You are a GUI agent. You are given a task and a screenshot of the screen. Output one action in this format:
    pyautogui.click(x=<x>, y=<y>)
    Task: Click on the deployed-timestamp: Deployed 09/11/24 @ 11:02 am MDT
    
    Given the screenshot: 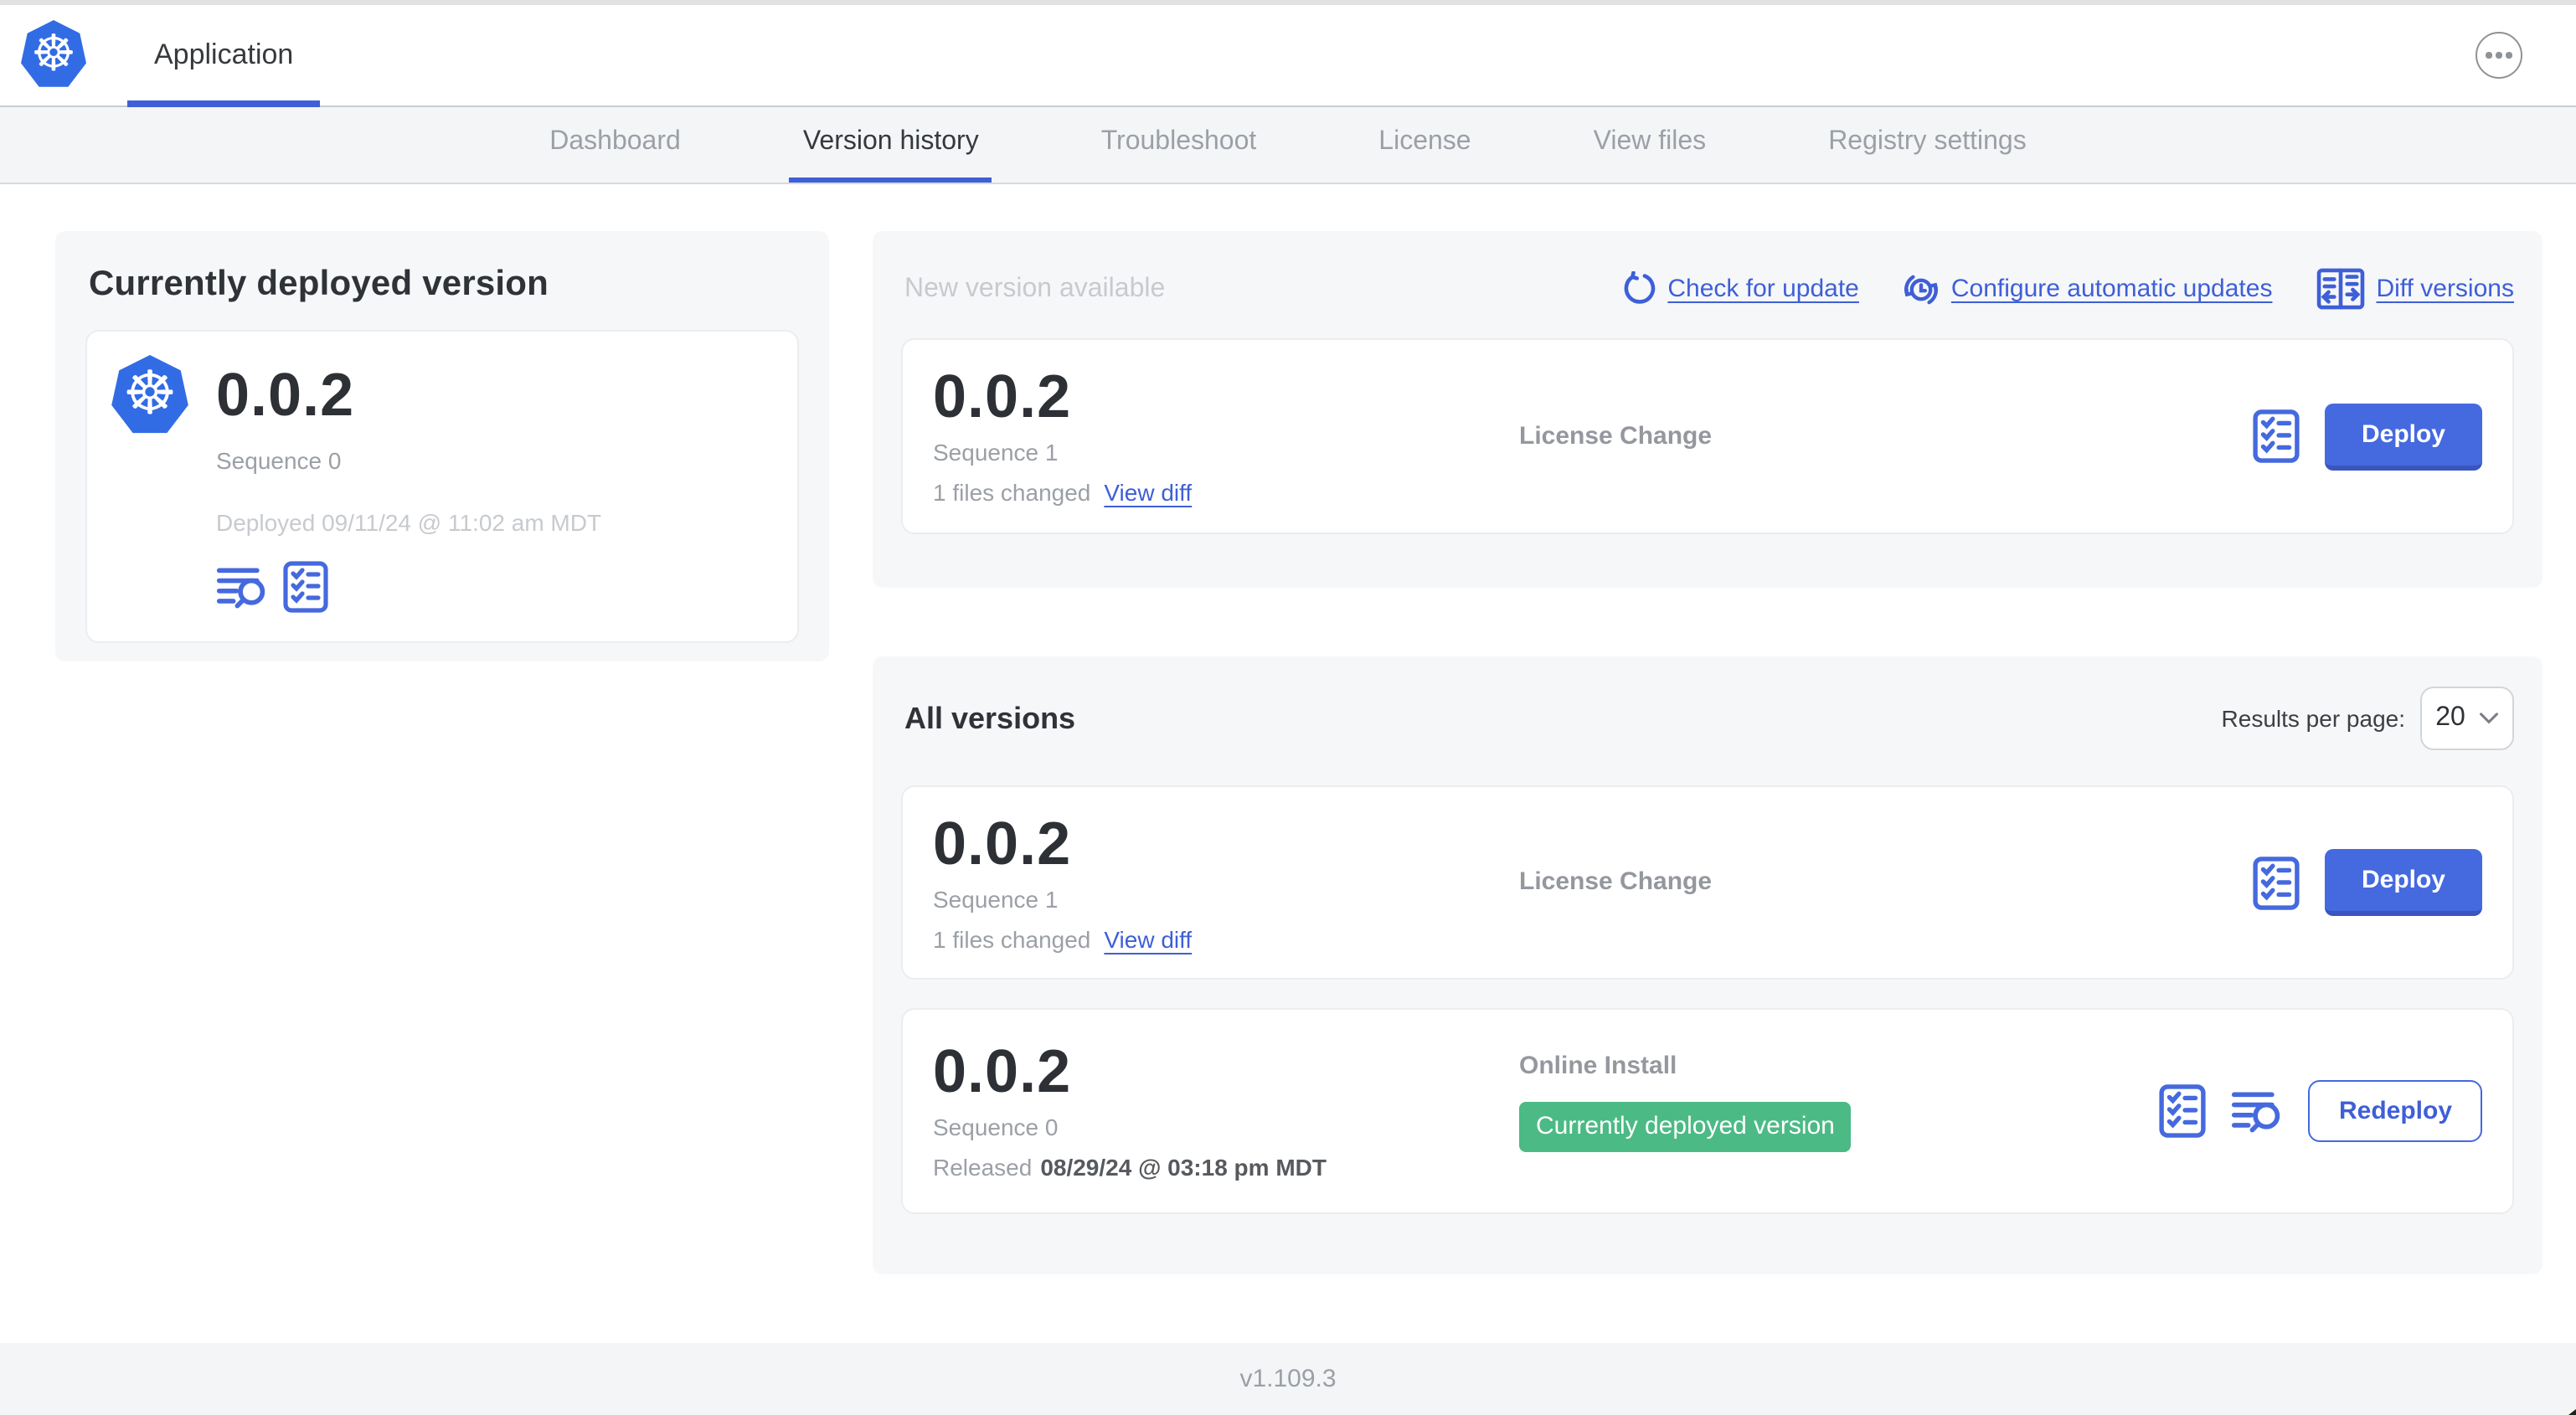 What is the action you would take?
    pyautogui.click(x=409, y=522)
    